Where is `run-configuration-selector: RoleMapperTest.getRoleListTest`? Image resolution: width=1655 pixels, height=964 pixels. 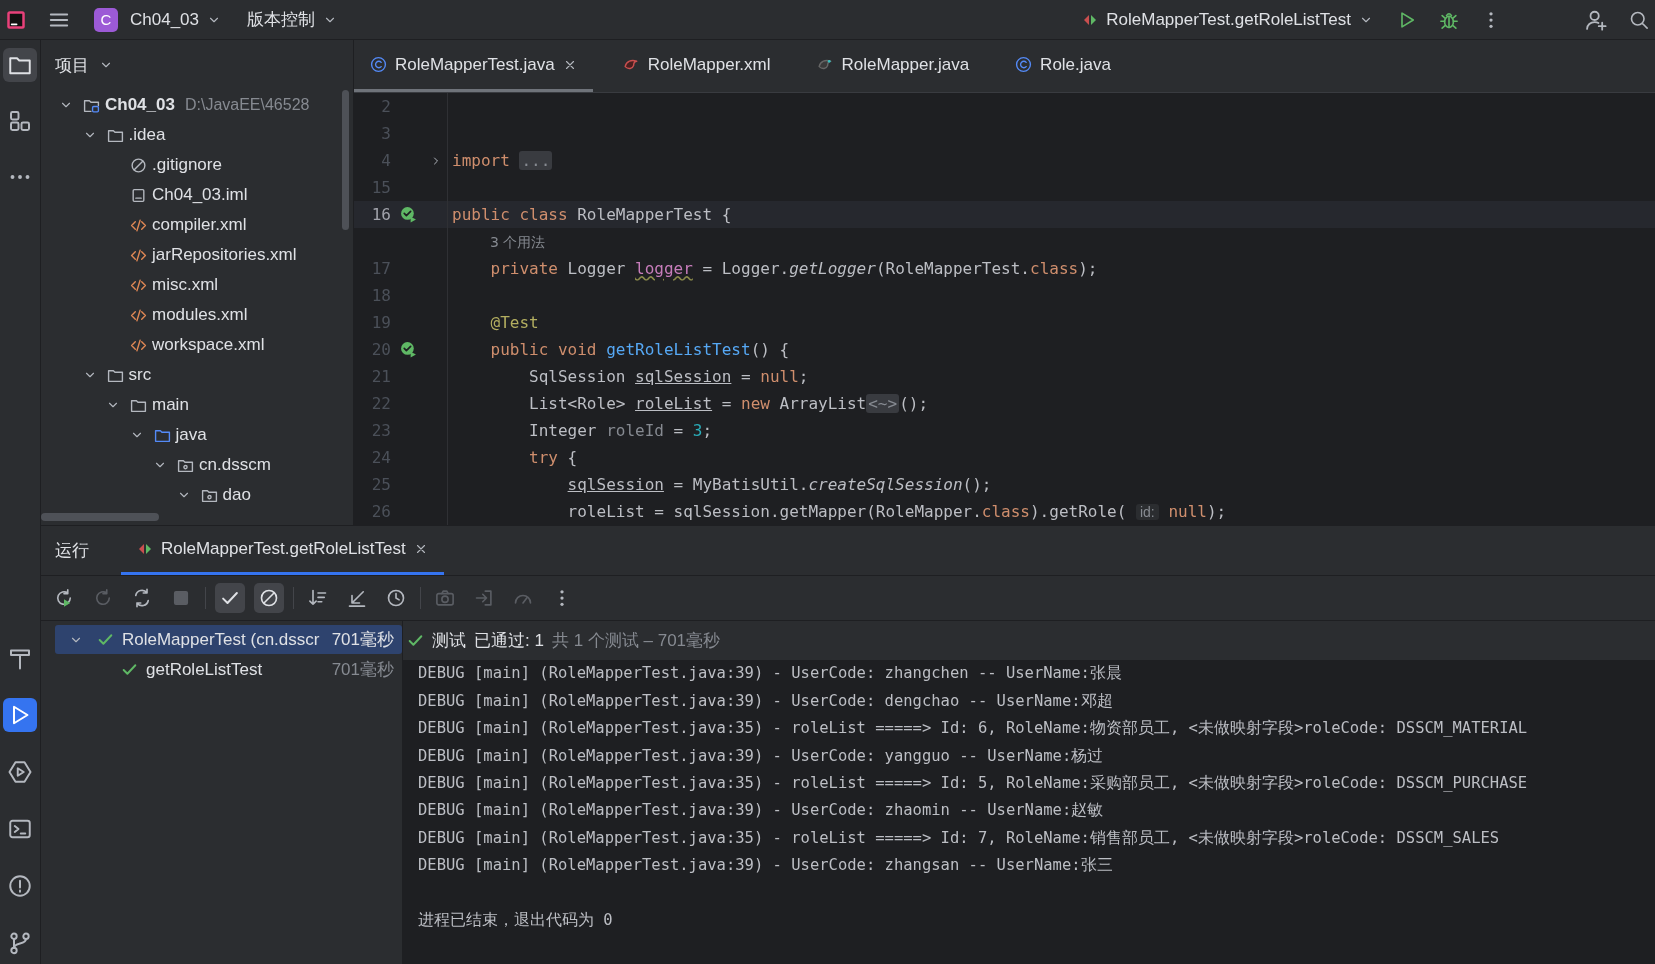
run-configuration-selector: RoleMapperTest.getRoleListTest is located at coordinates (1227, 19).